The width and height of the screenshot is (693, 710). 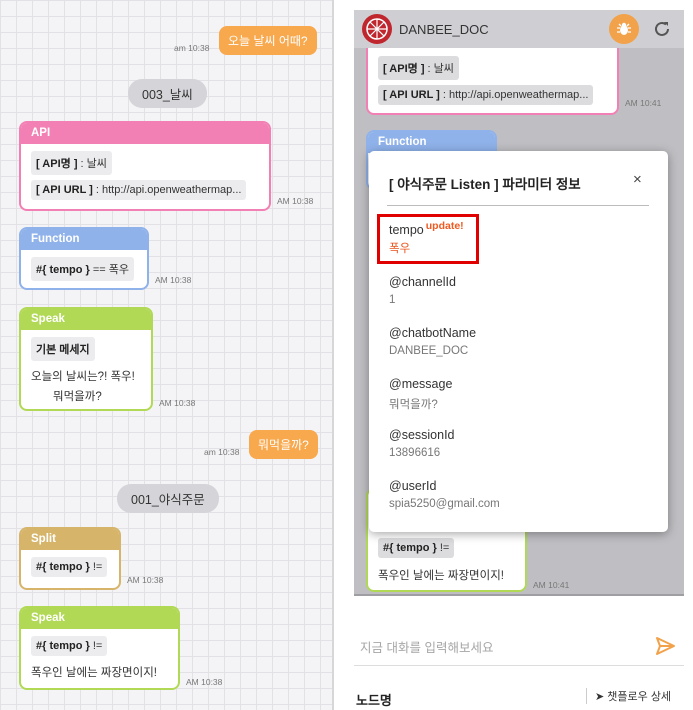 What do you see at coordinates (70, 539) in the screenshot?
I see `card-title: Split` at bounding box center [70, 539].